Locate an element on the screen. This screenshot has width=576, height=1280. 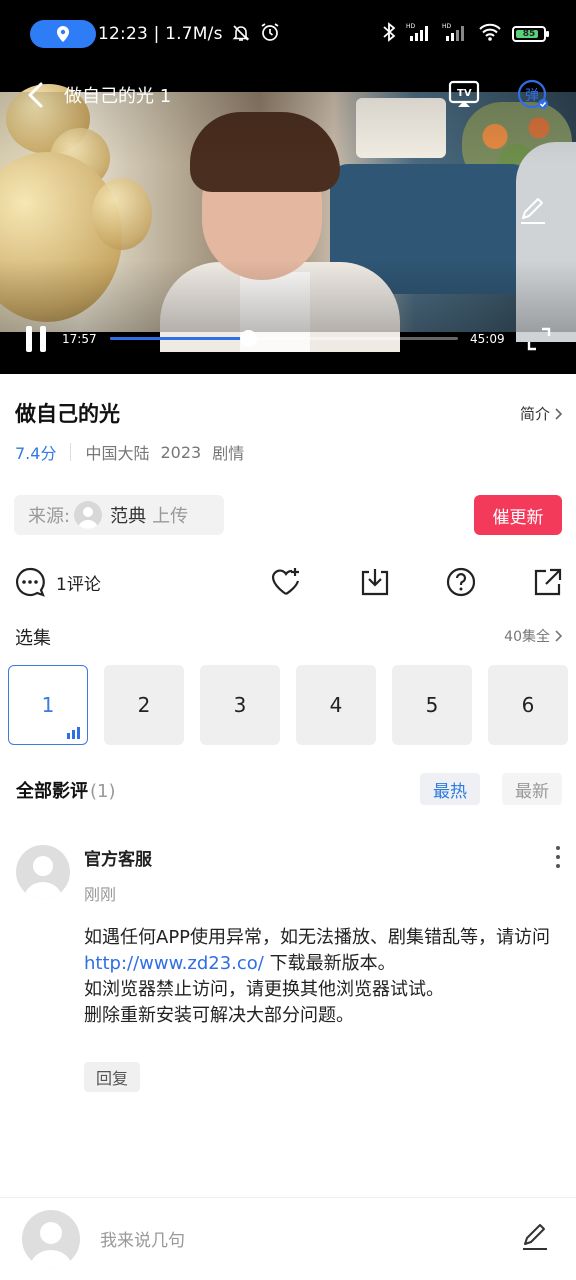
comment-icon is located at coordinates (30, 582).